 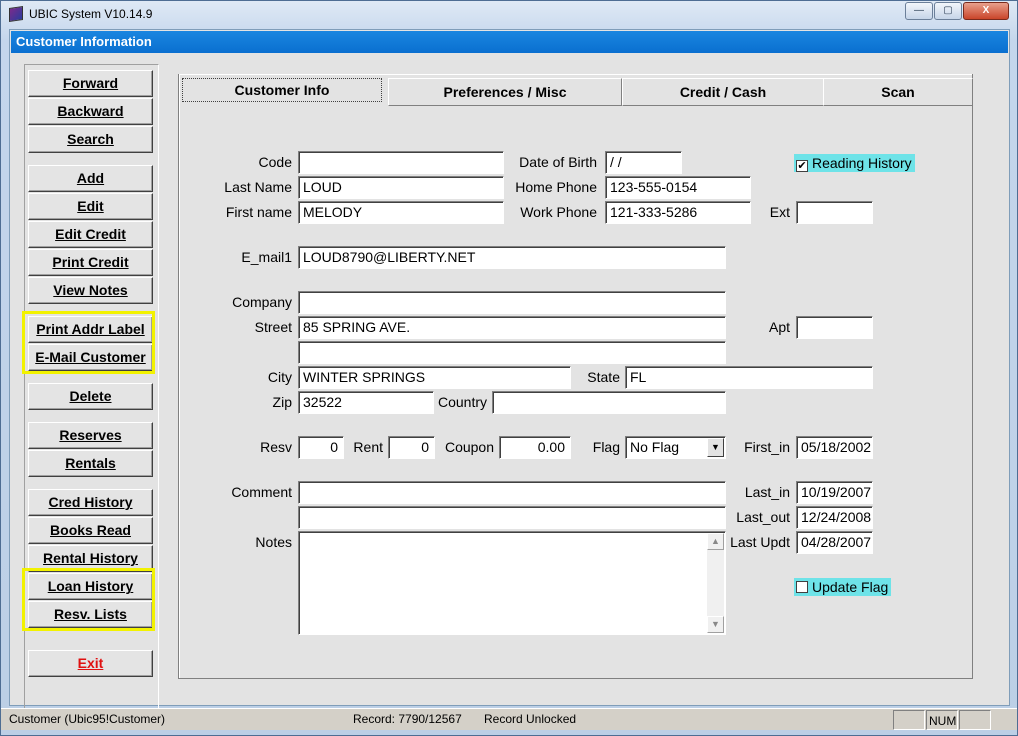 I want to click on work-phone-label: Work Phone, so click(x=558, y=212).